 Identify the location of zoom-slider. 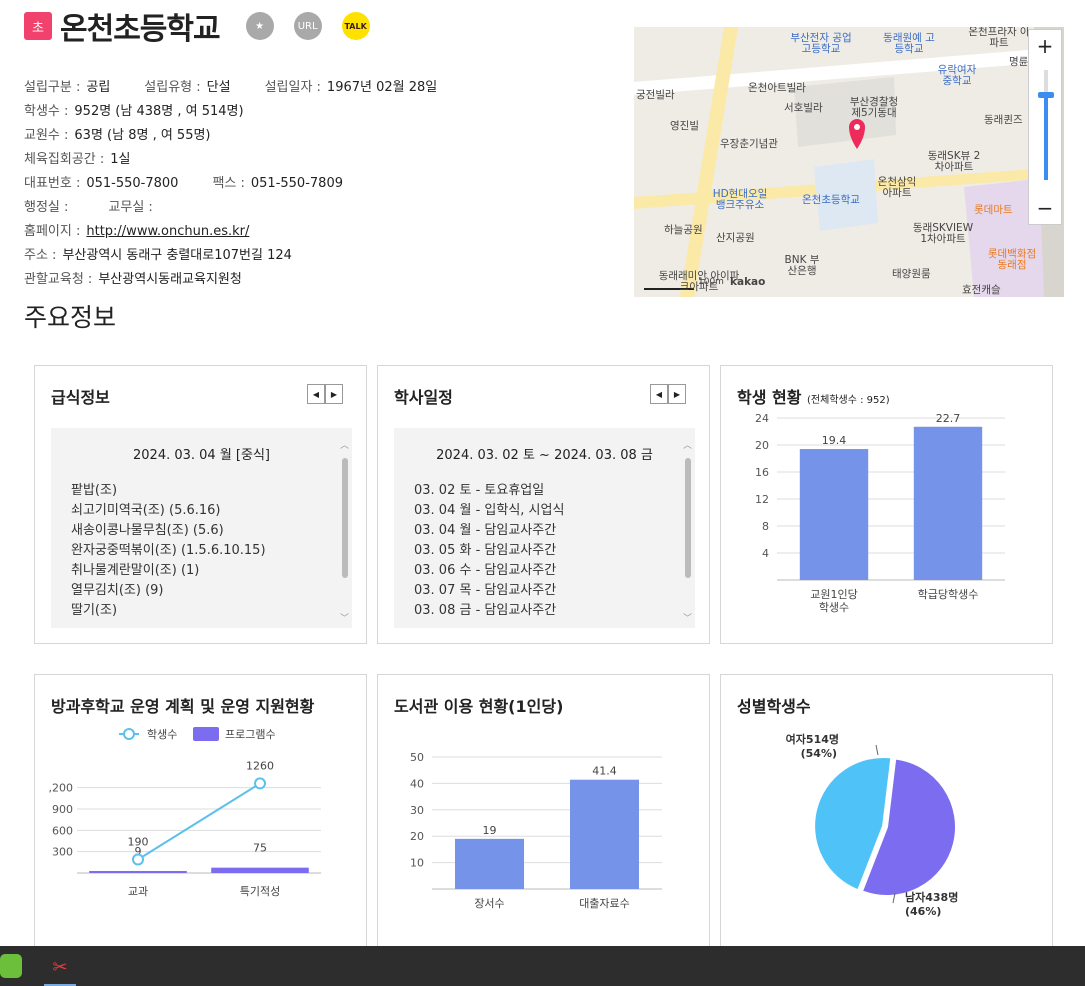
(1046, 125).